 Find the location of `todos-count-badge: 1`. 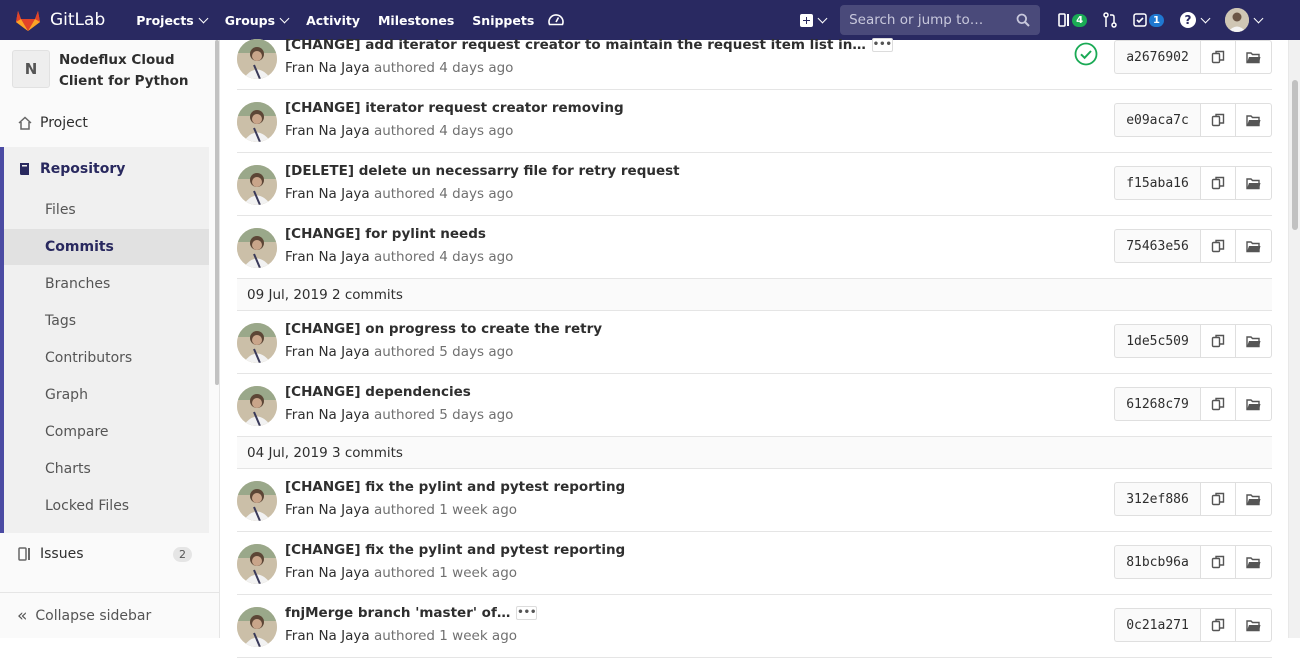

todos-count-badge: 1 is located at coordinates (1156, 20).